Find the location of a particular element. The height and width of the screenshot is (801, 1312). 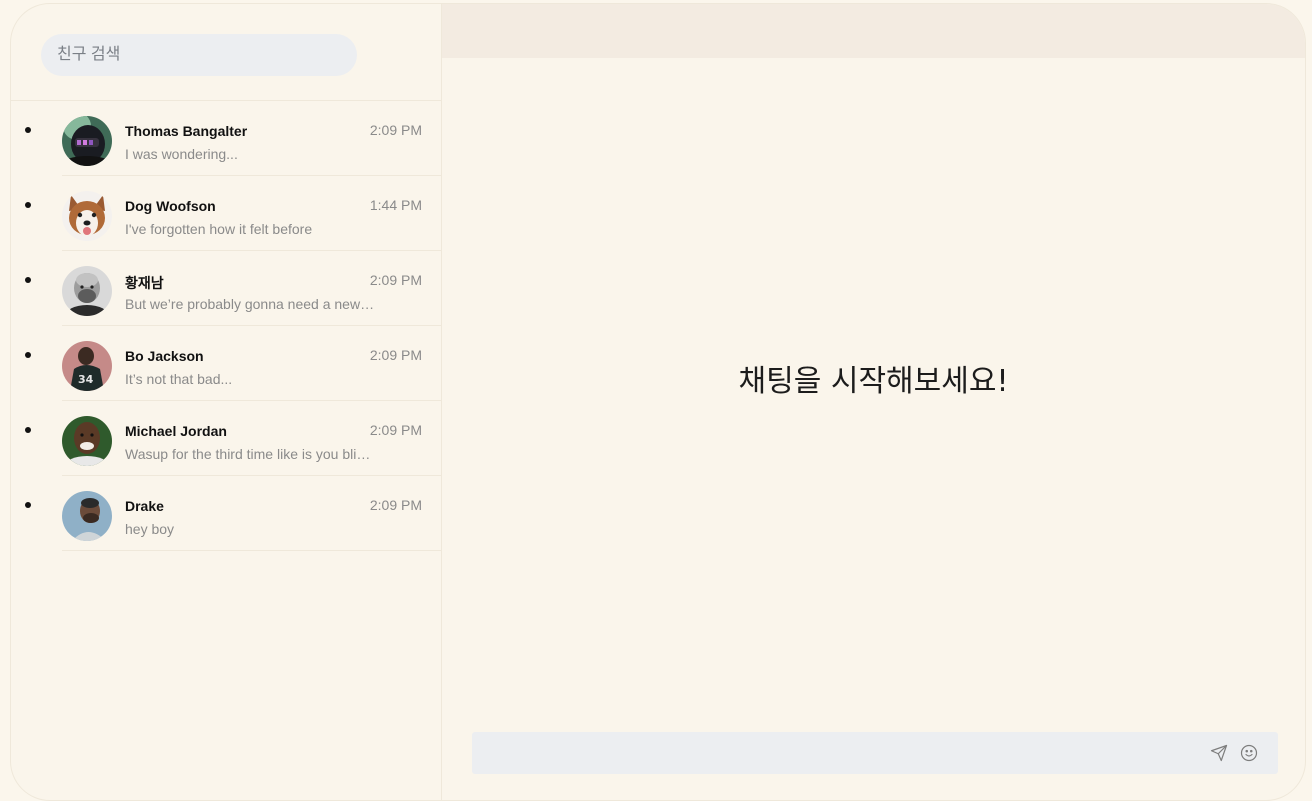

svg-text: 34 is located at coordinates (86, 379).